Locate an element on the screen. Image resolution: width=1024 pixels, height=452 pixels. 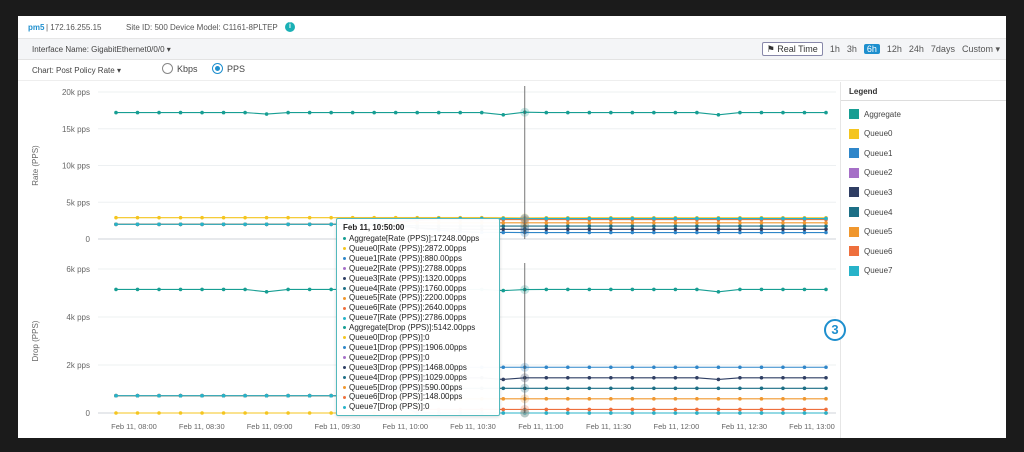
tooltip-row: Queue1[Rate (PPS)]:880.00pps is located at coordinates (402, 259).